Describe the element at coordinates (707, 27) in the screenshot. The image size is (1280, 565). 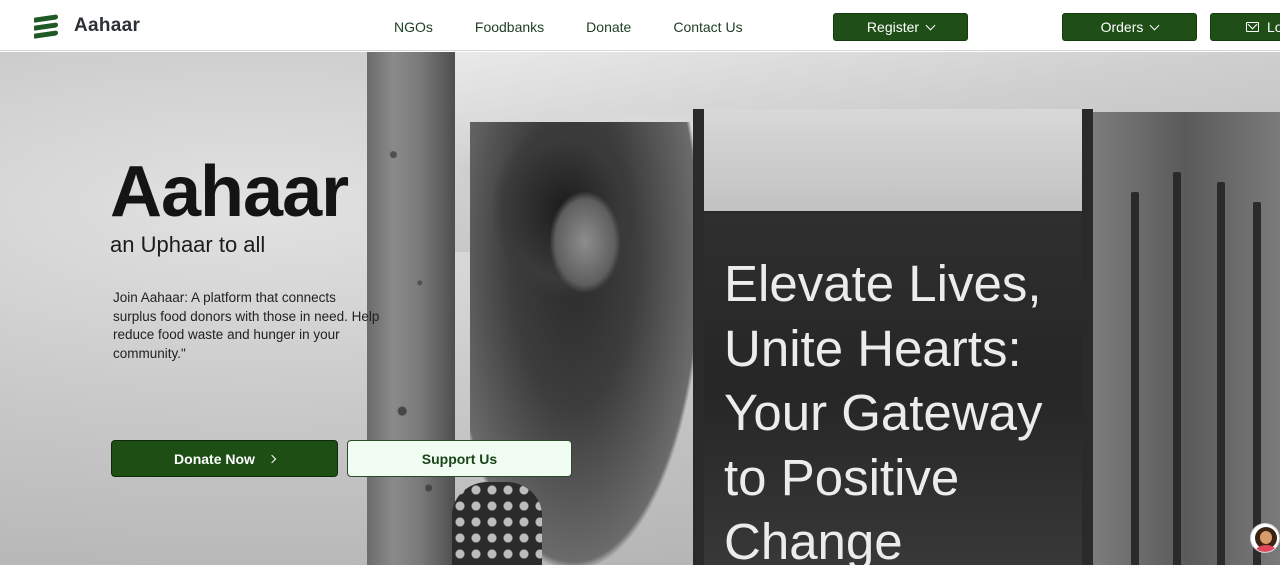
I see `nav-contact-us: Contact Us` at that location.